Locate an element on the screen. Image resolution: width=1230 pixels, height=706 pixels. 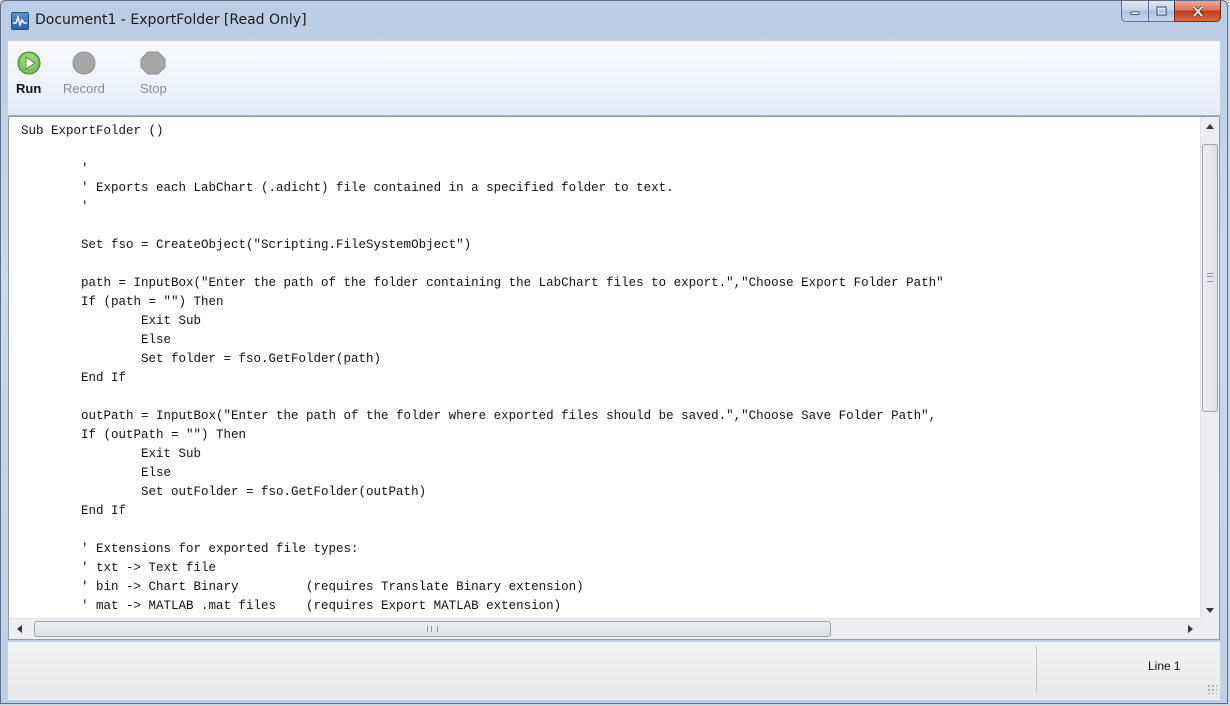
scroll-right-arrow-icon is located at coordinates (1190, 629).